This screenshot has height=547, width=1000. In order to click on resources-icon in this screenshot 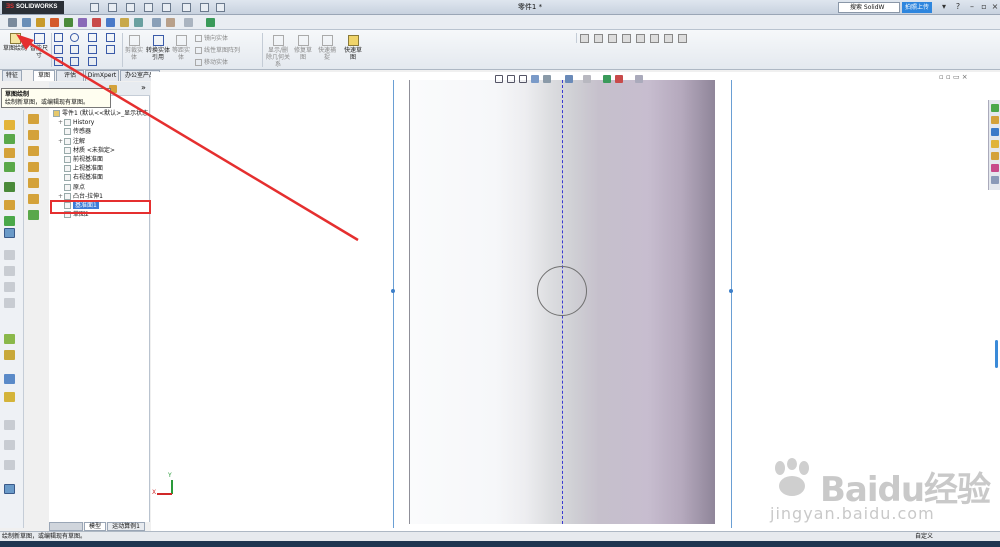, I will do `click(995, 108)`.